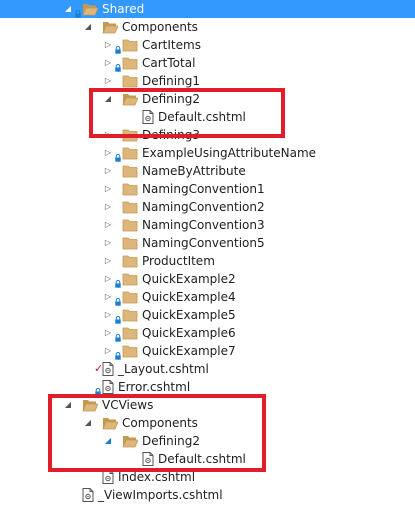 Image resolution: width=415 pixels, height=507 pixels. I want to click on tree-item-label: Defining3, so click(171, 135).